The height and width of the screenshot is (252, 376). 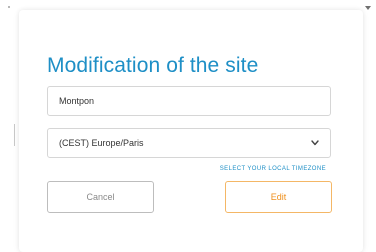 I want to click on dialog-title: Modification of the site, so click(x=153, y=65).